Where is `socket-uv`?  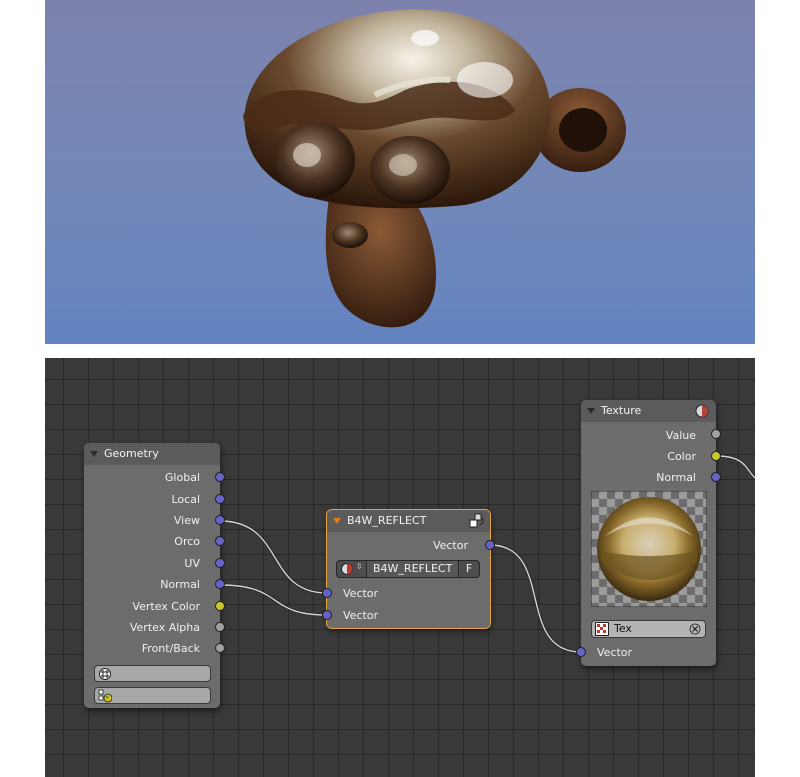
socket-uv is located at coordinates (220, 563).